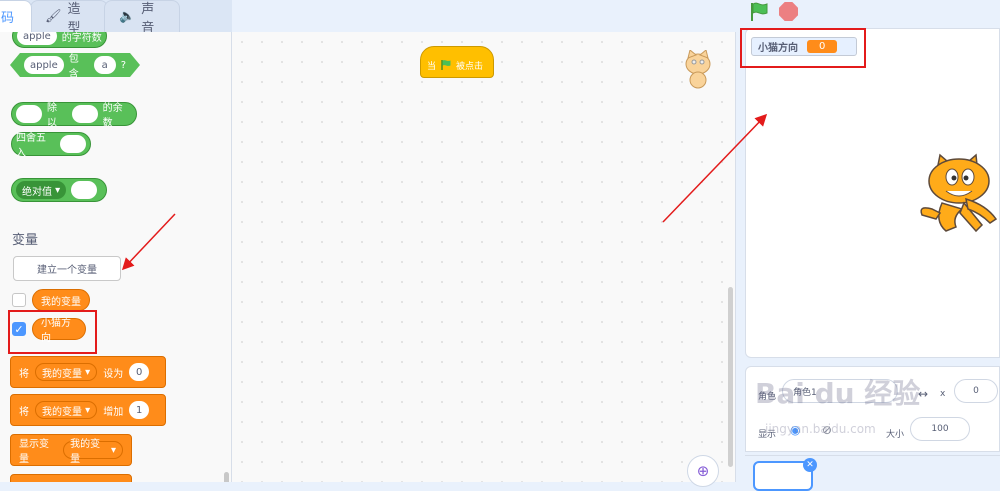 The height and width of the screenshot is (491, 1000). What do you see at coordinates (976, 391) in the screenshot?
I see `x-input: 0` at bounding box center [976, 391].